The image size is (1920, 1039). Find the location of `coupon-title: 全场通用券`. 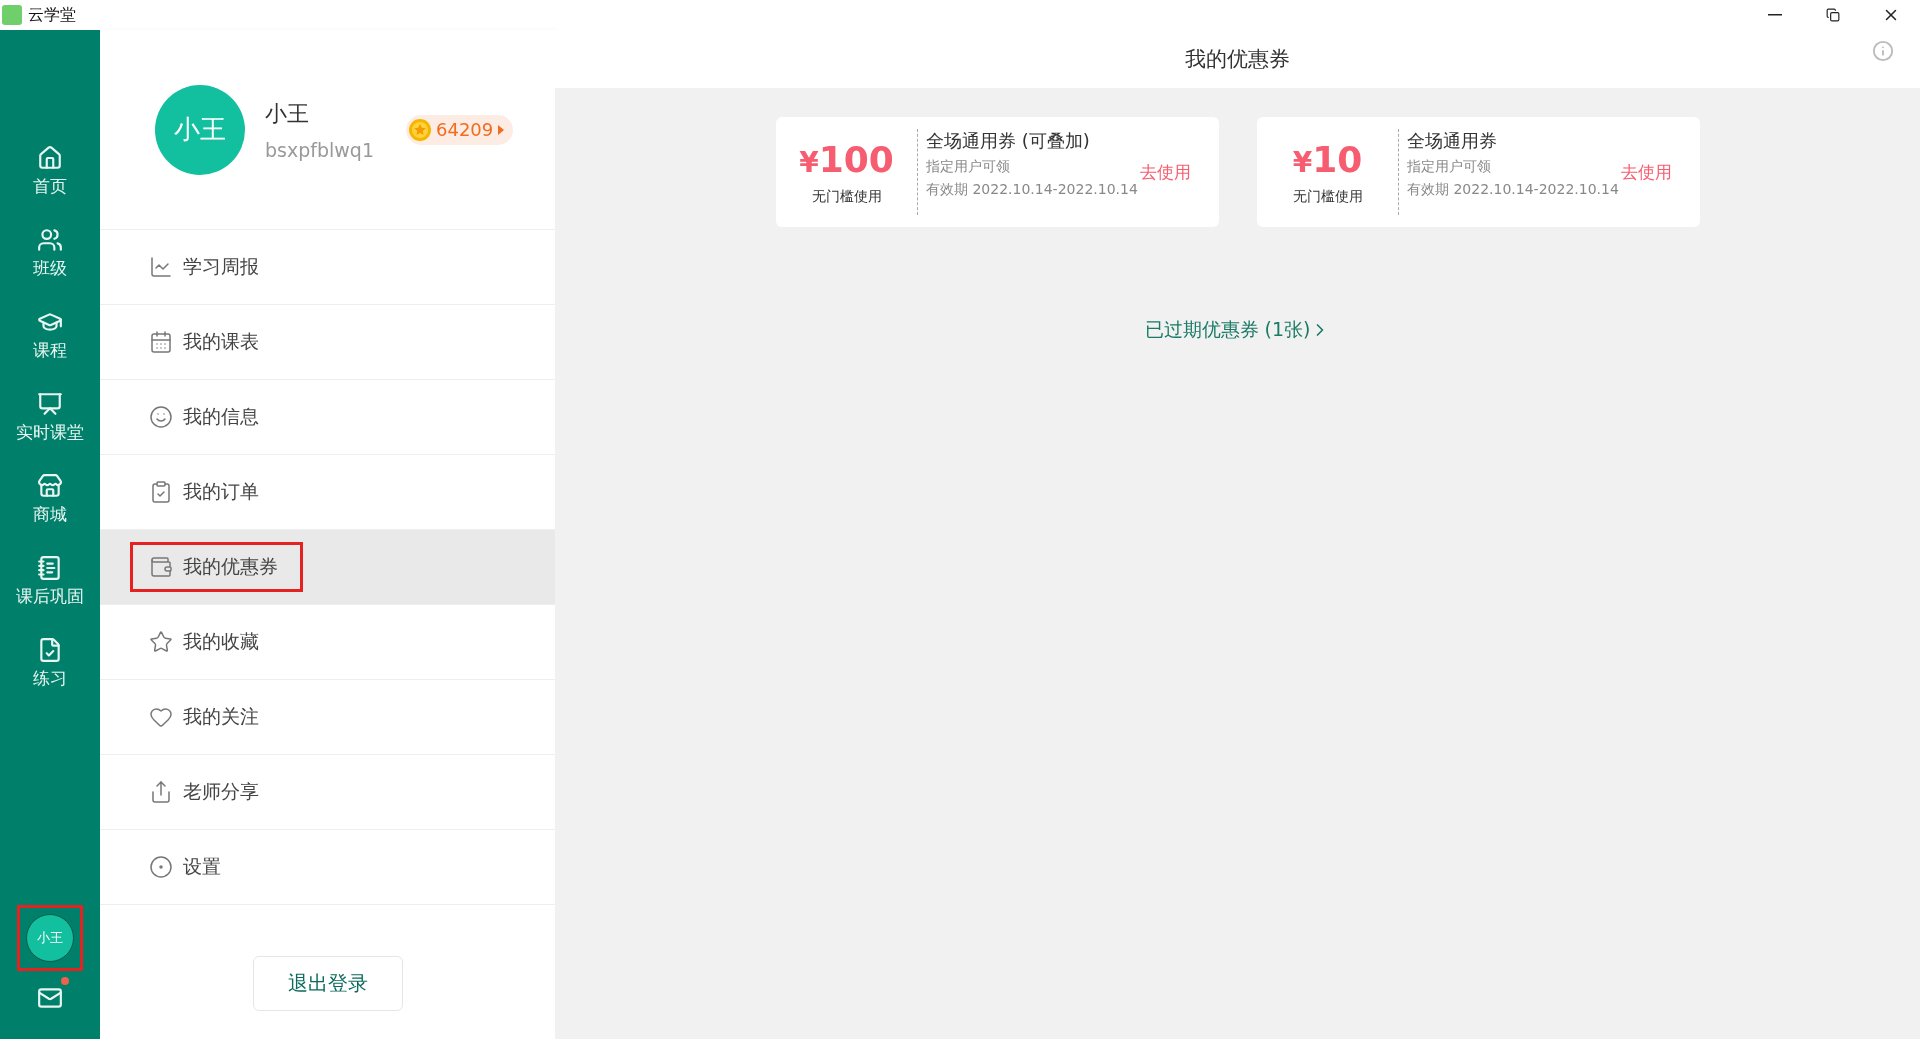

coupon-title: 全场通用券 is located at coordinates (1452, 141).